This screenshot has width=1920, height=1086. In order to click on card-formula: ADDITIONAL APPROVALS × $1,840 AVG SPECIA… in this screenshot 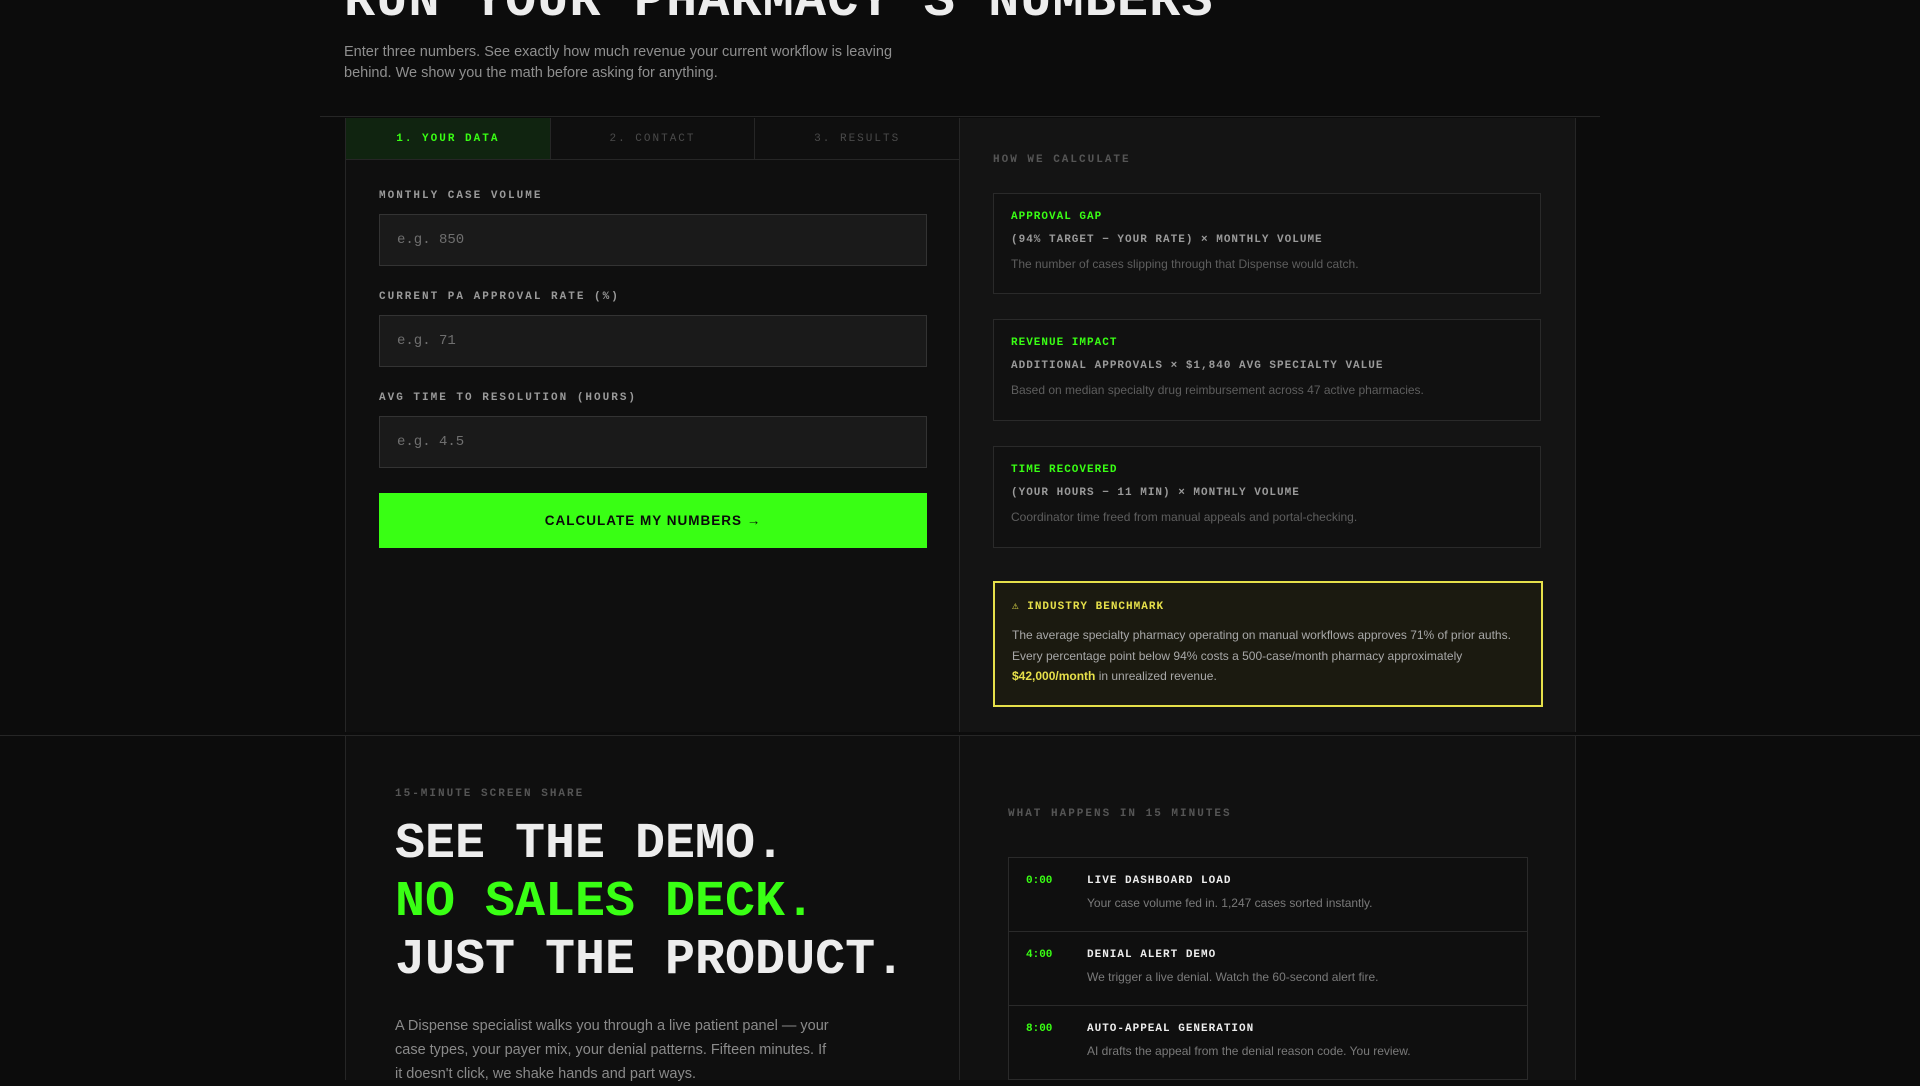, I will do `click(1197, 366)`.